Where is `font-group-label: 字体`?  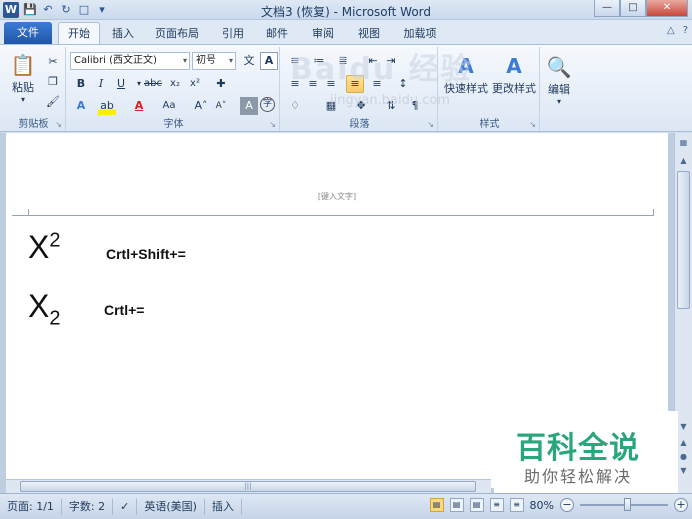 font-group-label: 字体 is located at coordinates (173, 124).